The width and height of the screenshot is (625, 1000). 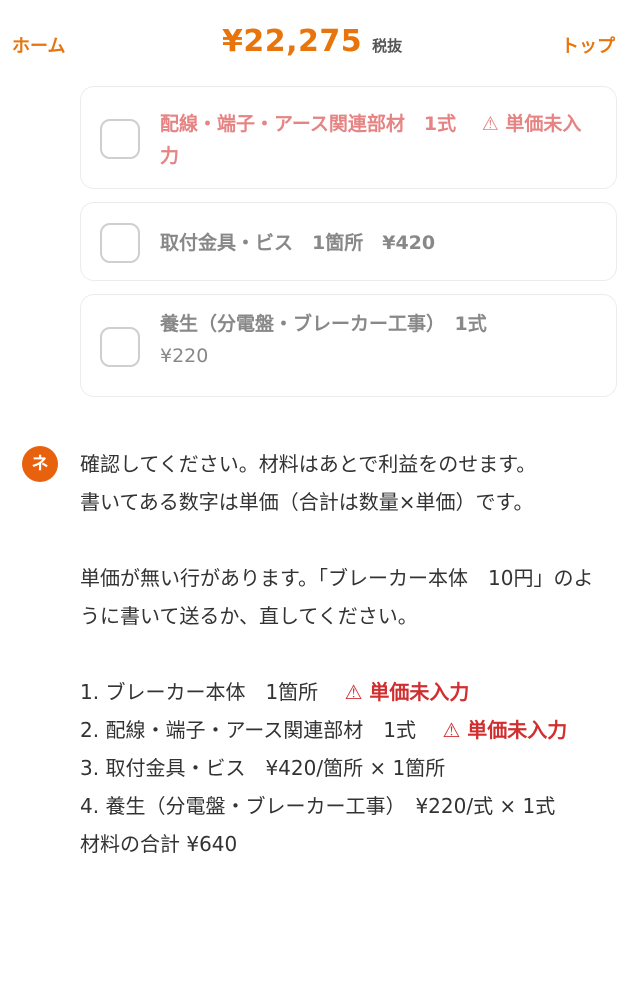 I want to click on item-card: 取付金具・ビス 1箇所 ¥420, so click(x=348, y=241).